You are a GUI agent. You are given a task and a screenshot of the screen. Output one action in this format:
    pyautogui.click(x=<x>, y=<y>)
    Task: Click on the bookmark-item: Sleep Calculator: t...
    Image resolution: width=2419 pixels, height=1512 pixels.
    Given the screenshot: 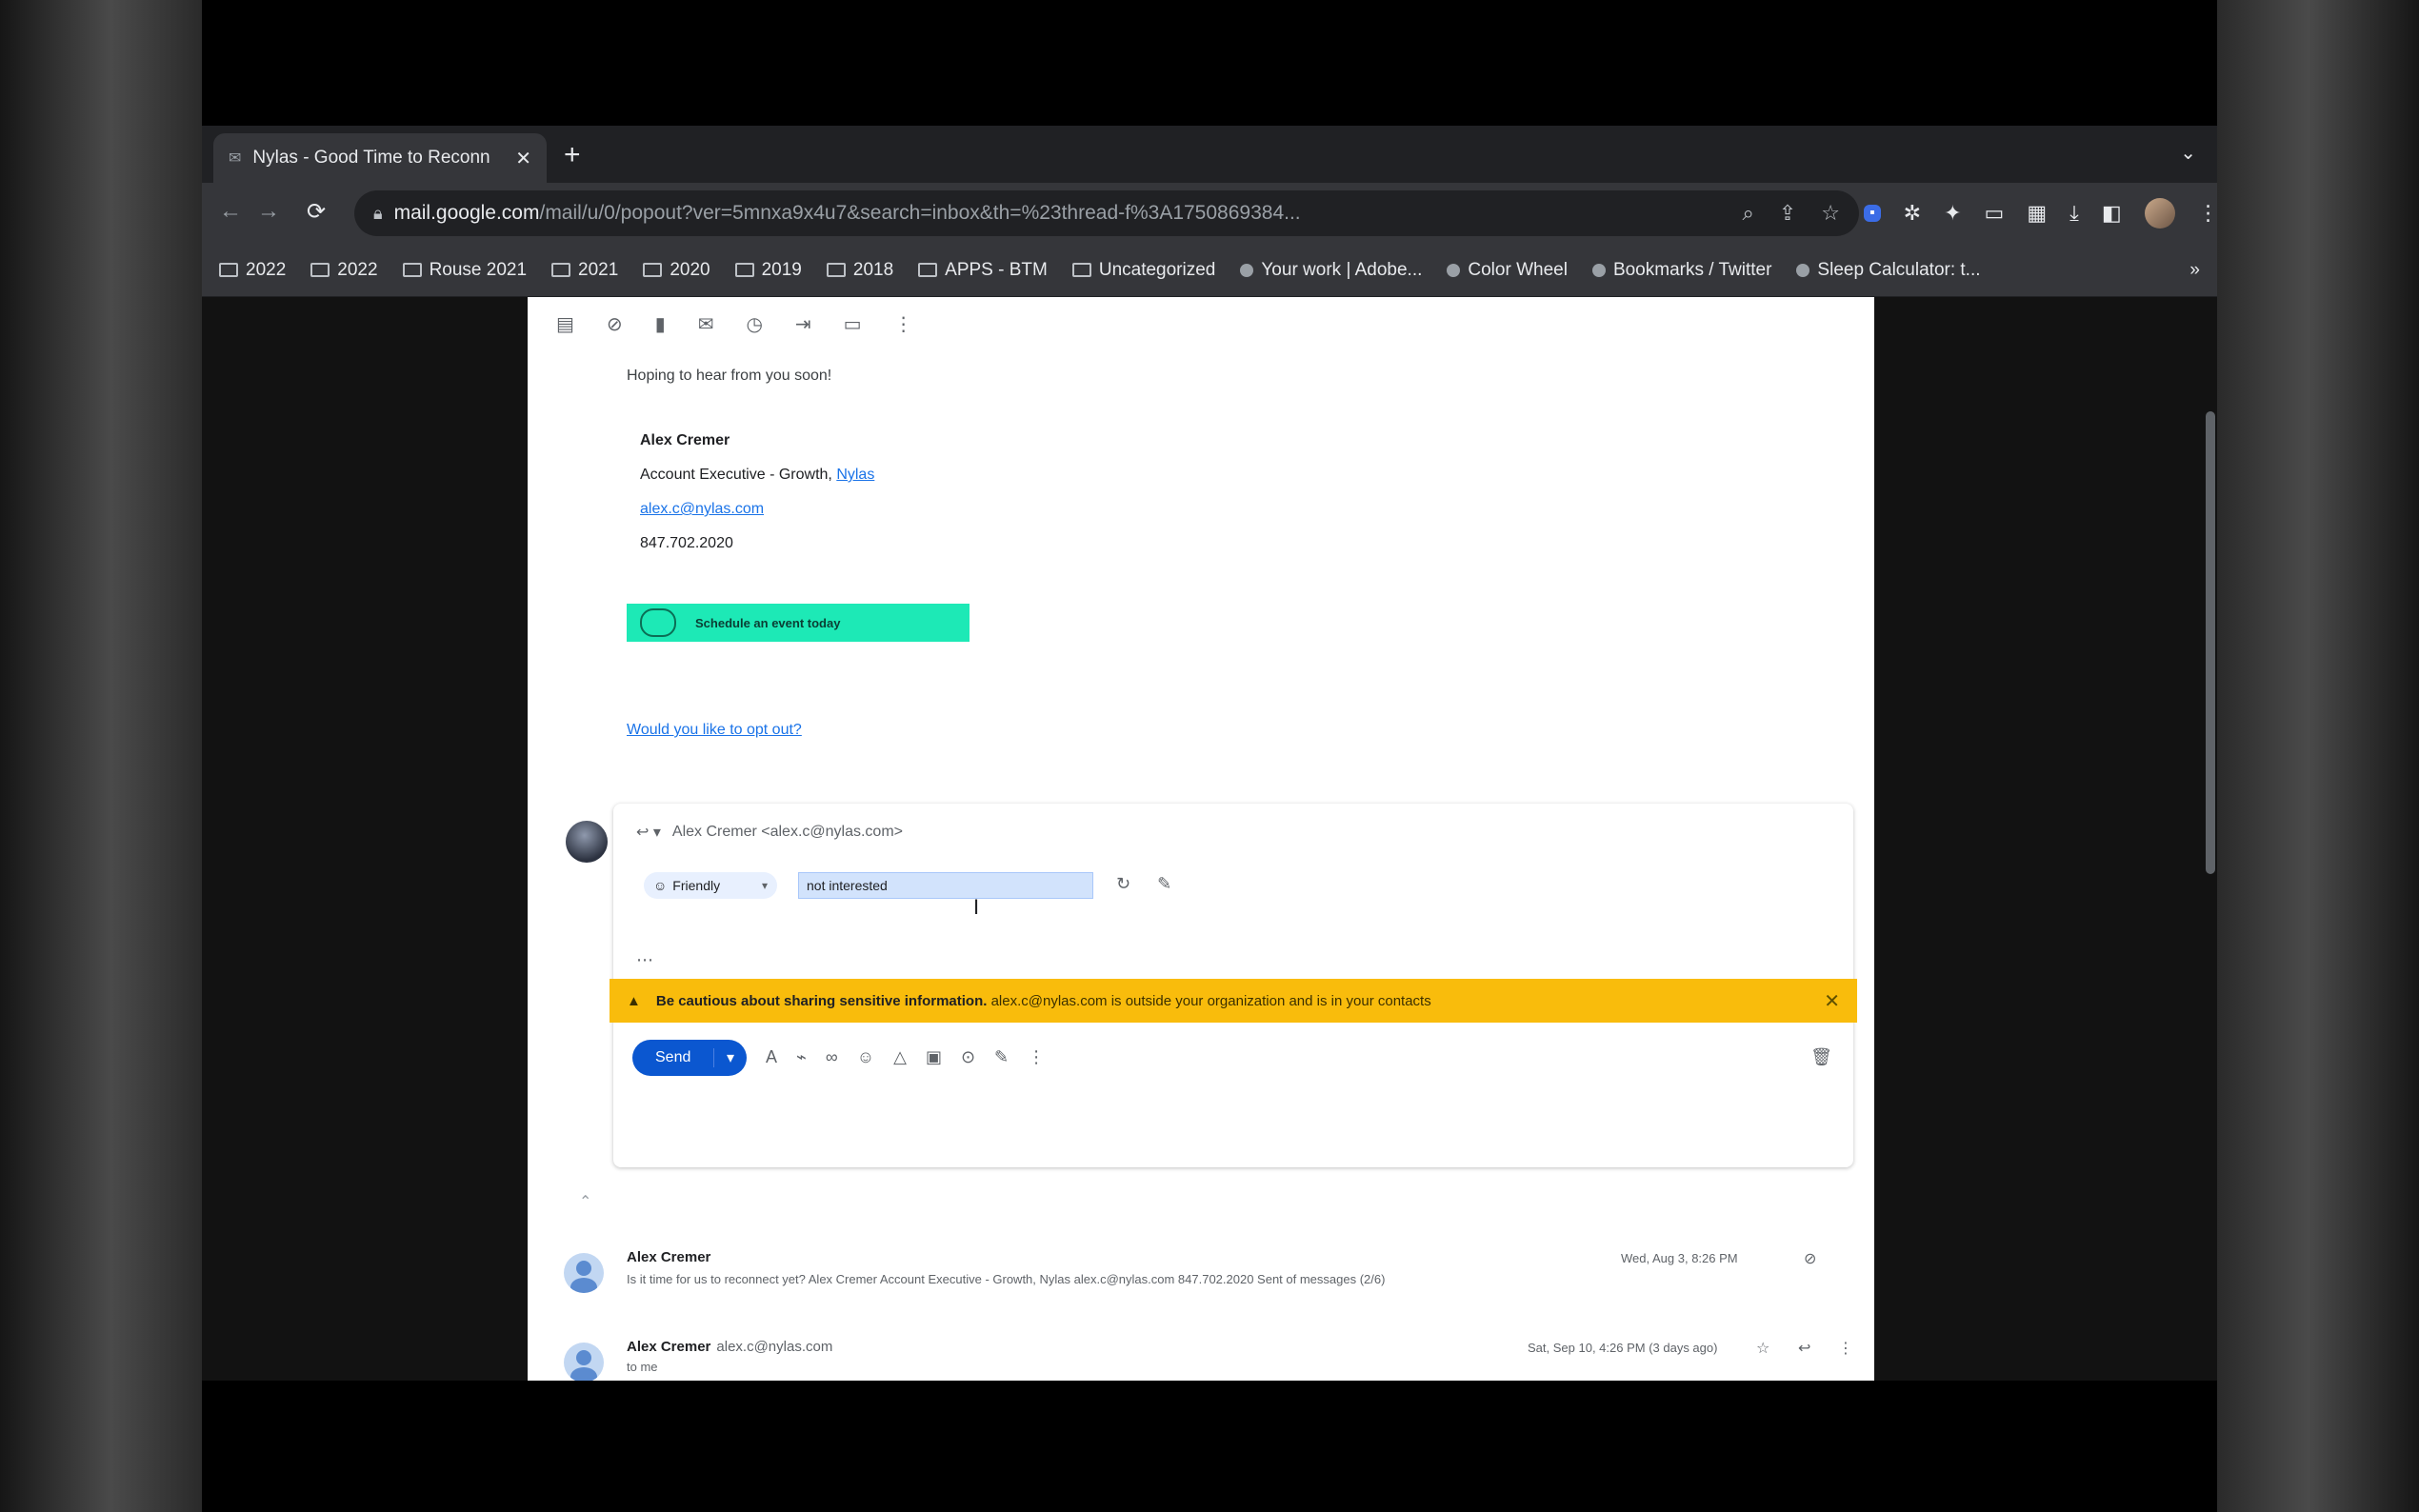 What is the action you would take?
    pyautogui.click(x=1888, y=270)
    